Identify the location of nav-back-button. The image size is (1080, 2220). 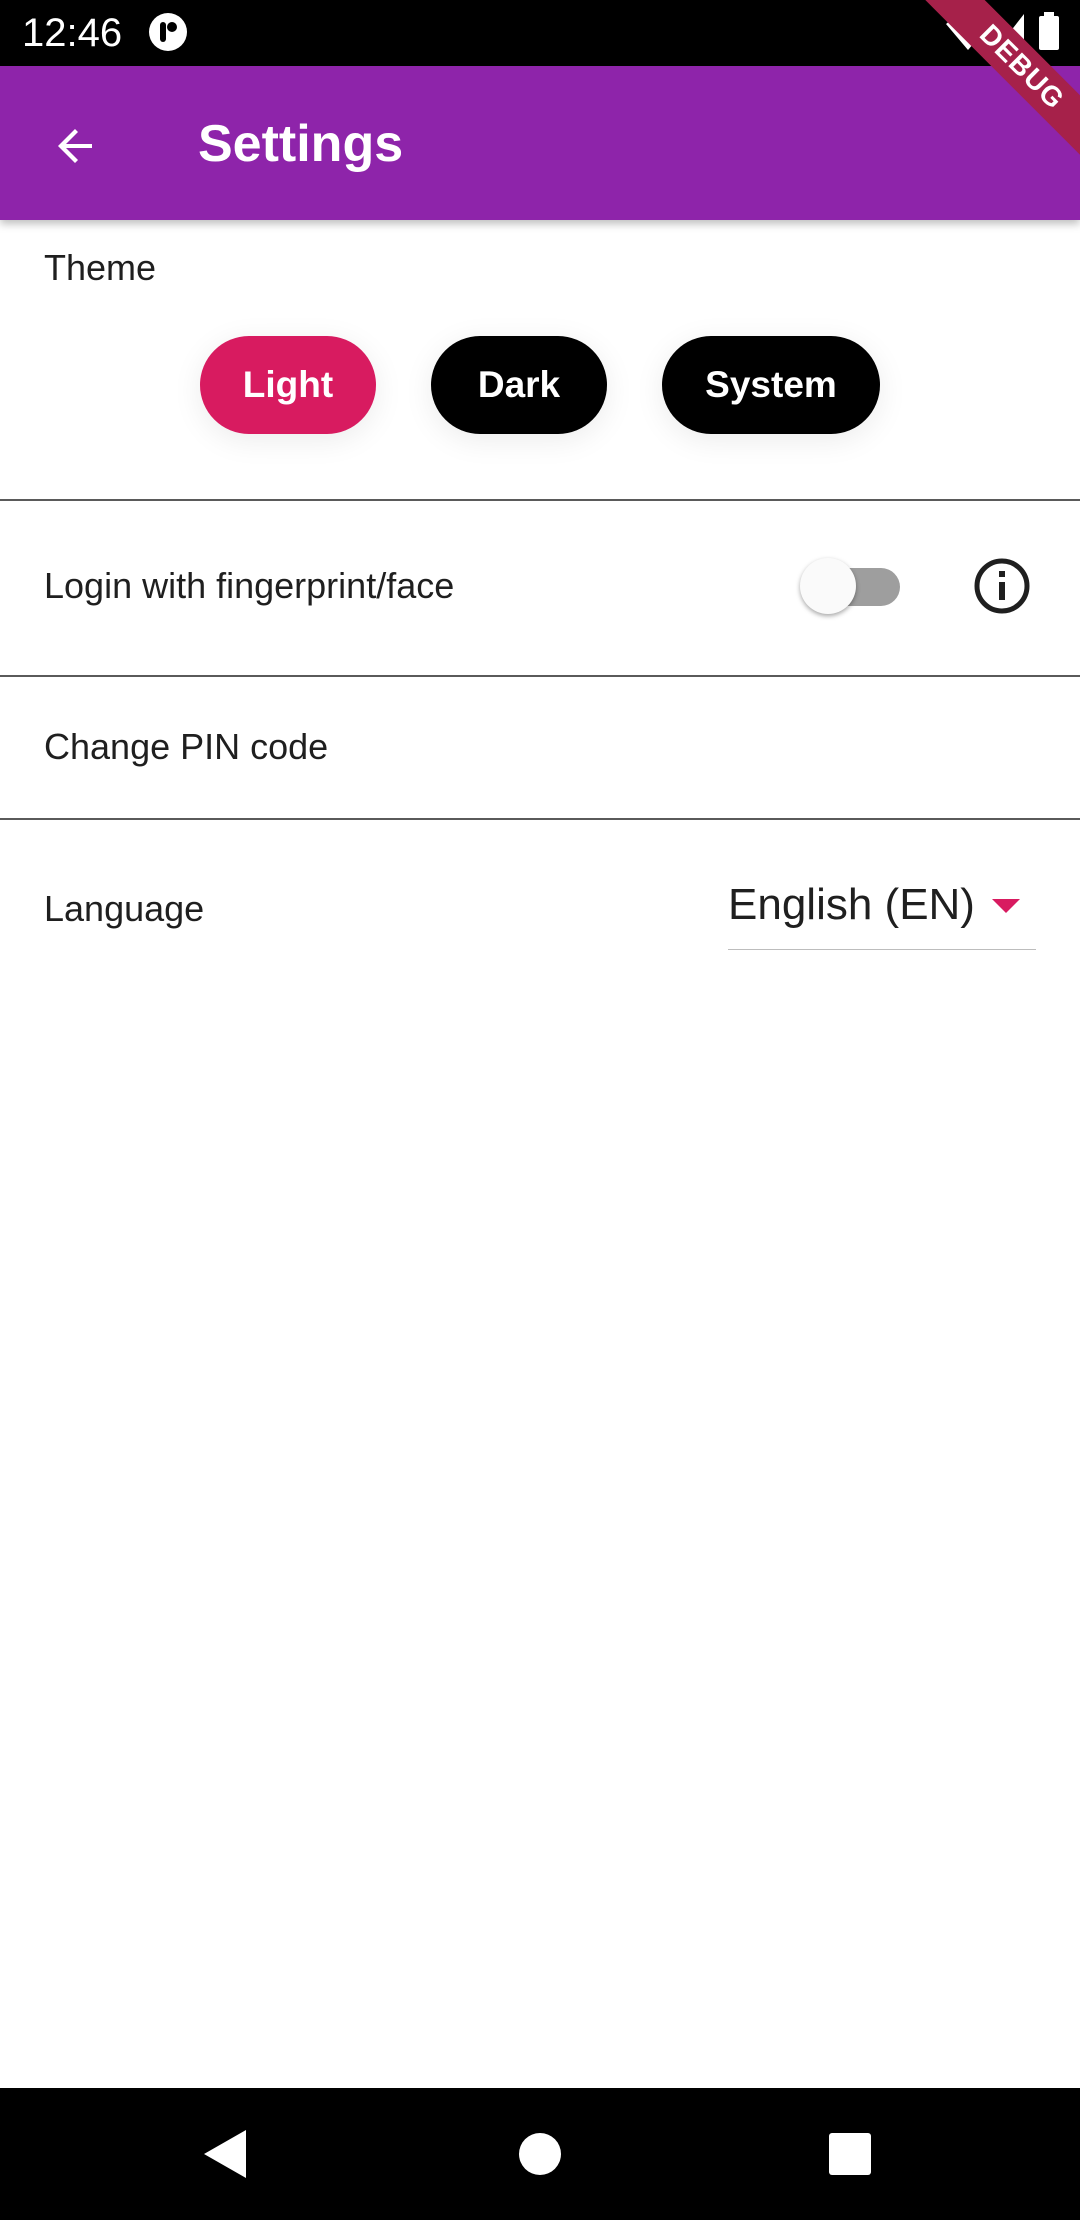
(226, 2154).